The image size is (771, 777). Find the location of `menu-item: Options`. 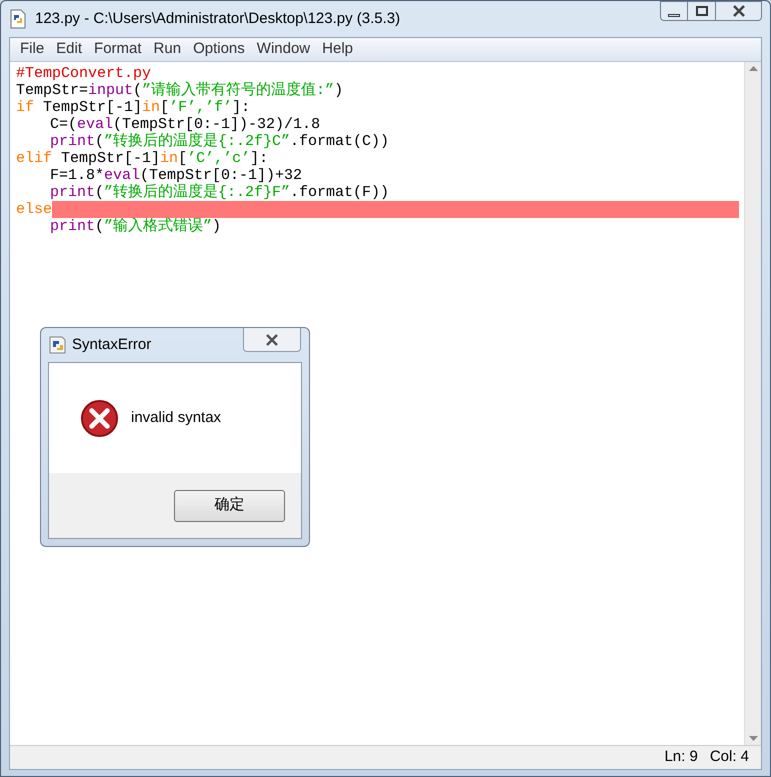

menu-item: Options is located at coordinates (219, 49).